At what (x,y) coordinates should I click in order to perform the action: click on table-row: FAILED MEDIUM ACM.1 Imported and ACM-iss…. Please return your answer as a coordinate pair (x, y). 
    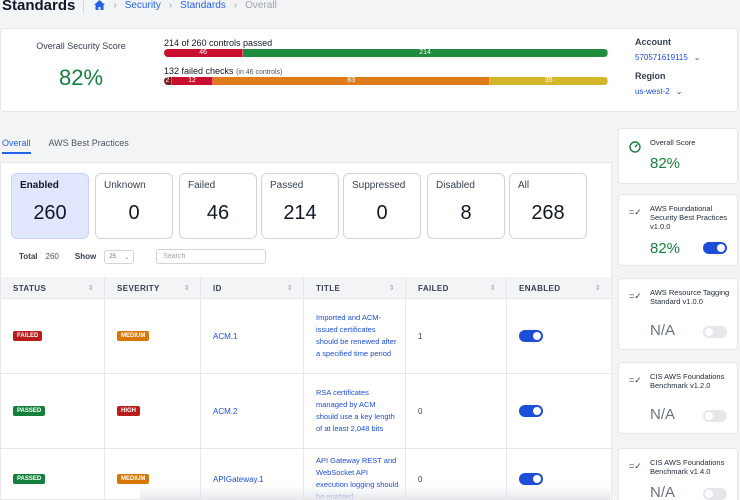
    Looking at the image, I should click on (306, 336).